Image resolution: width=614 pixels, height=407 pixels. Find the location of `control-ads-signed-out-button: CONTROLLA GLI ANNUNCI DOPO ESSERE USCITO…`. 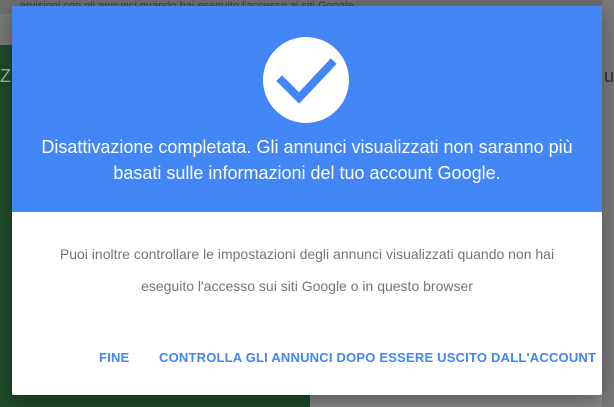

control-ads-signed-out-button: CONTROLLA GLI ANNUNCI DOPO ESSERE USCITO… is located at coordinates (377, 358).